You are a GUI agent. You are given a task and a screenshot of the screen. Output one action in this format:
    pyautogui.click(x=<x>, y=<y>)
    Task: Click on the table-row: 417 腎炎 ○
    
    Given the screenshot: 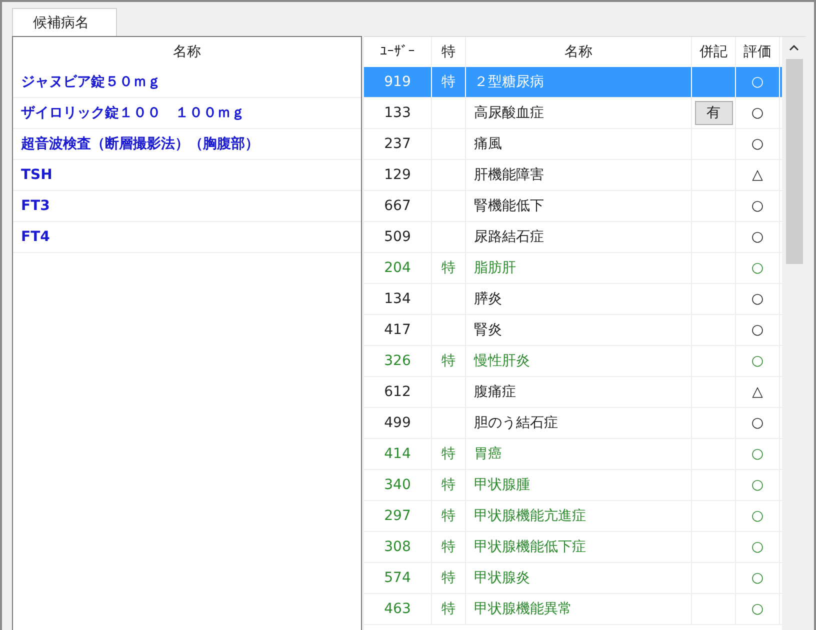 What is the action you would take?
    pyautogui.click(x=573, y=330)
    